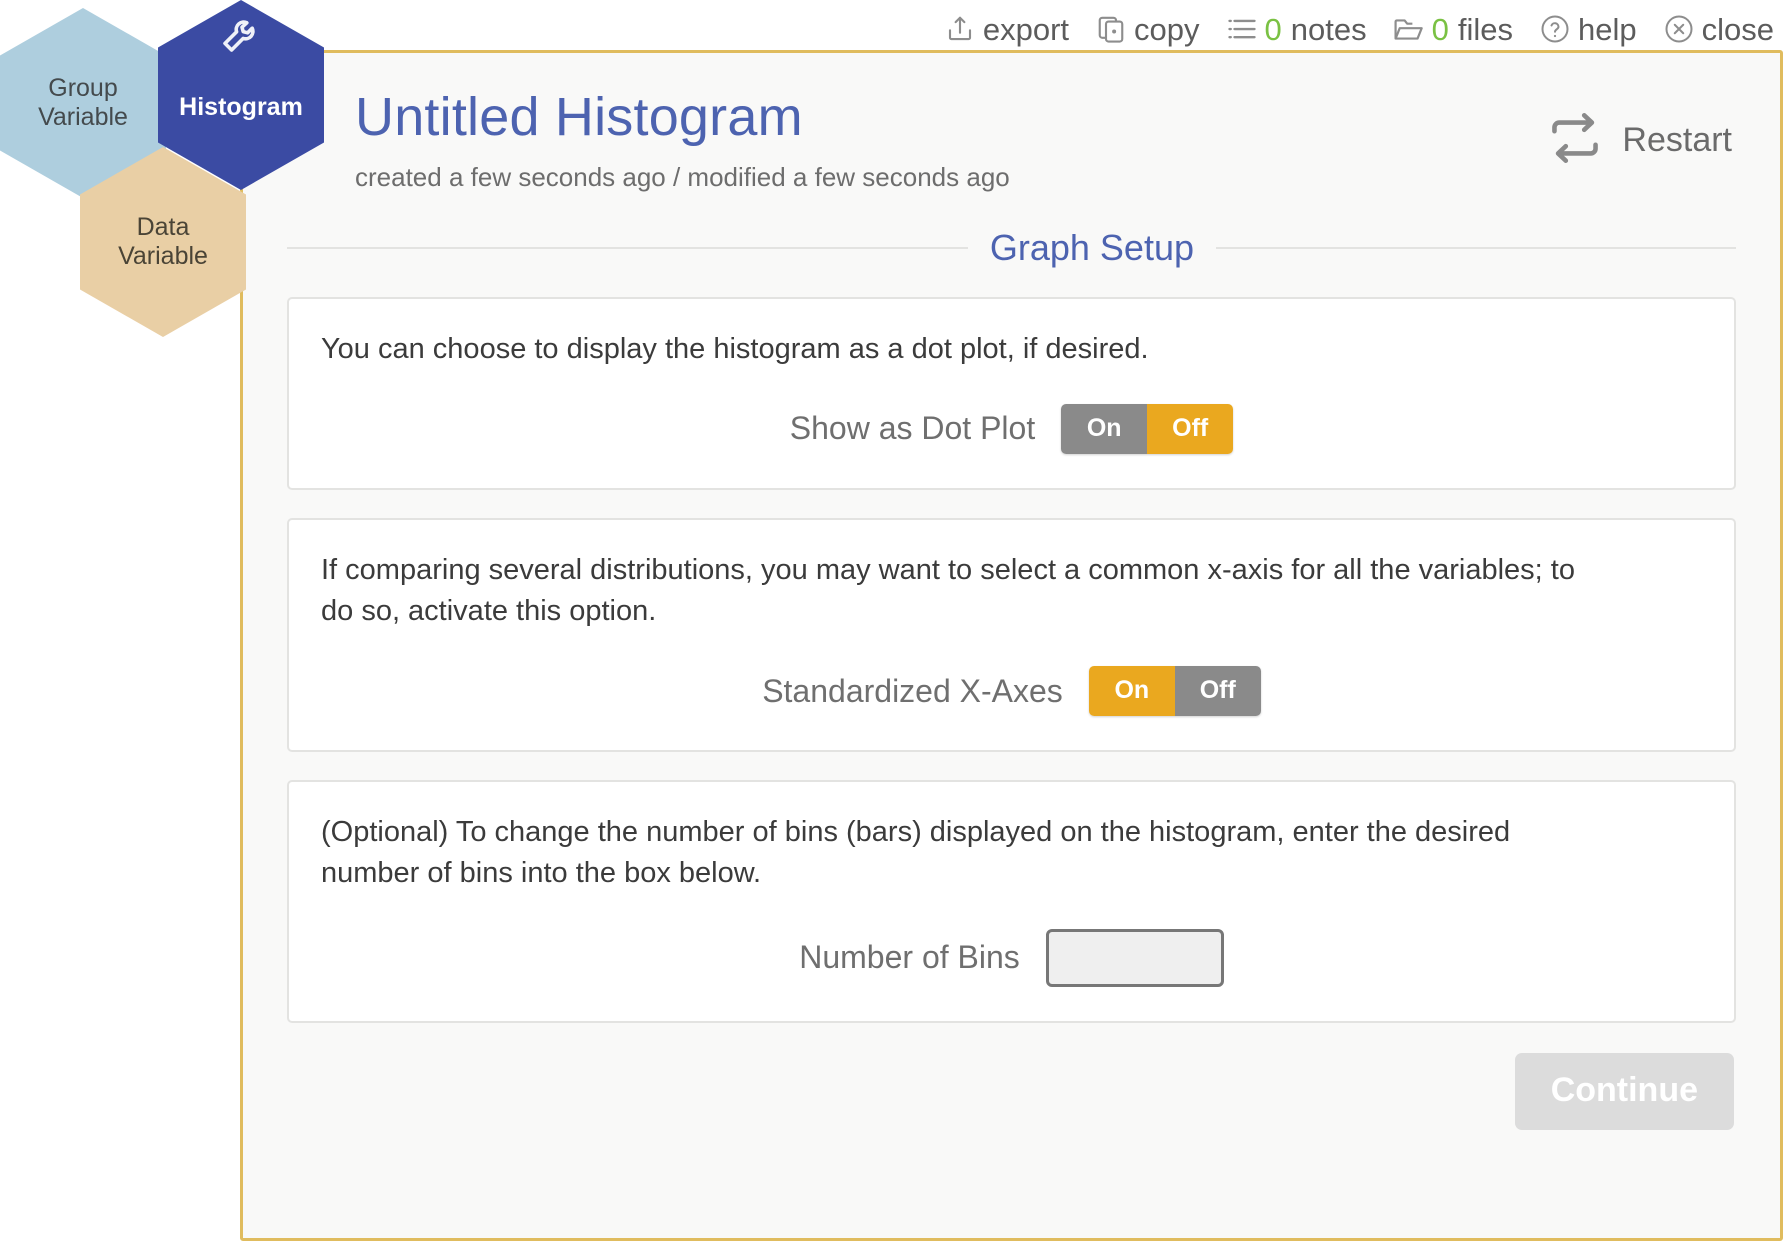 The height and width of the screenshot is (1244, 1792). Describe the element at coordinates (163, 226) in the screenshot. I see `hex-data-variable-label-line1: Data` at that location.